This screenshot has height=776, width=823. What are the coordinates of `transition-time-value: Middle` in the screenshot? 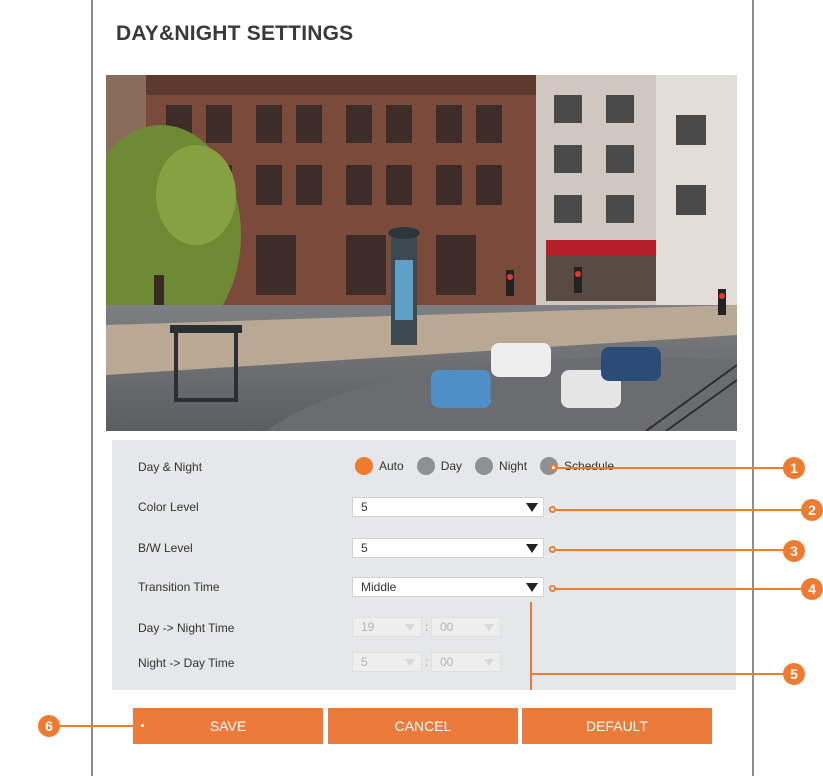 It's located at (379, 587).